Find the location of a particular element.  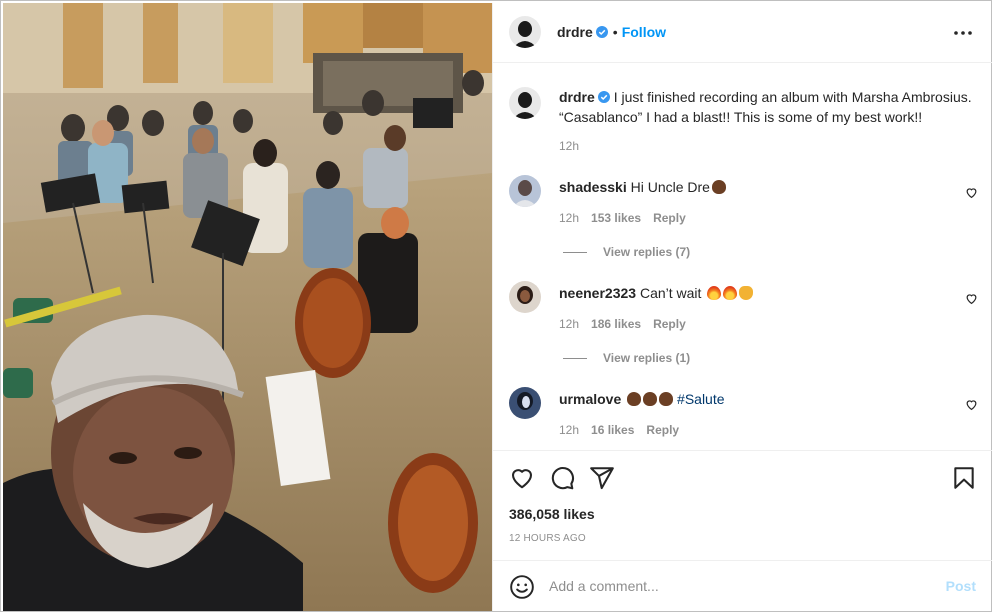

caption-username: drdre is located at coordinates (577, 97).